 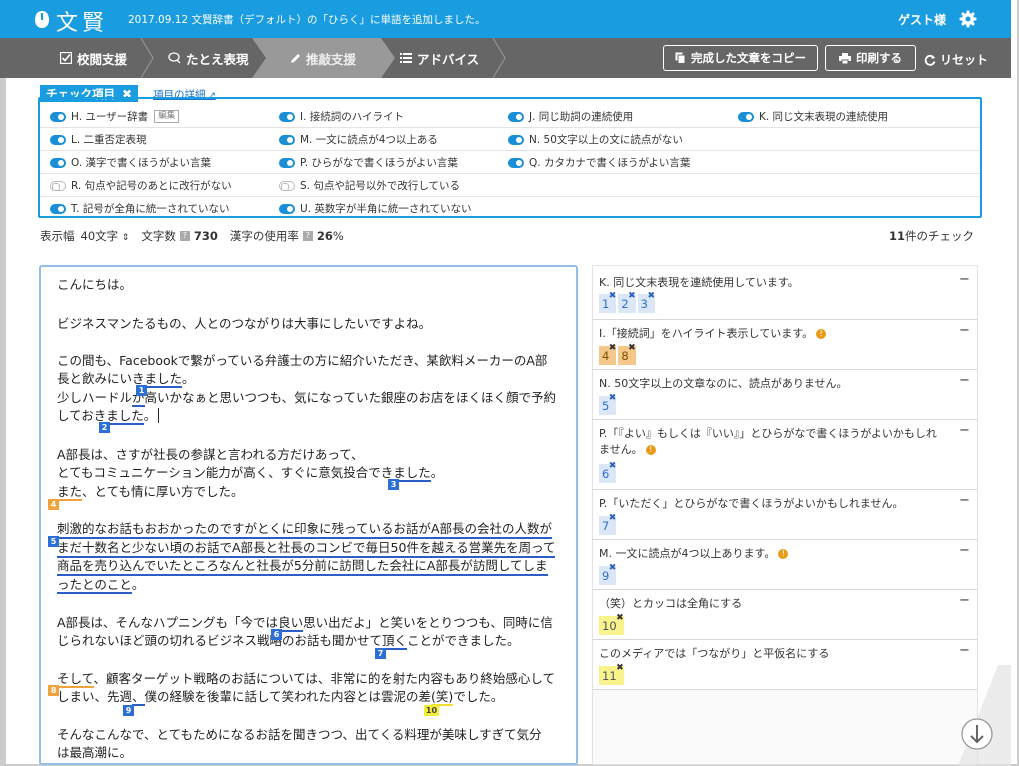 I want to click on tab-proofreading: 校閲支援, so click(x=93, y=58).